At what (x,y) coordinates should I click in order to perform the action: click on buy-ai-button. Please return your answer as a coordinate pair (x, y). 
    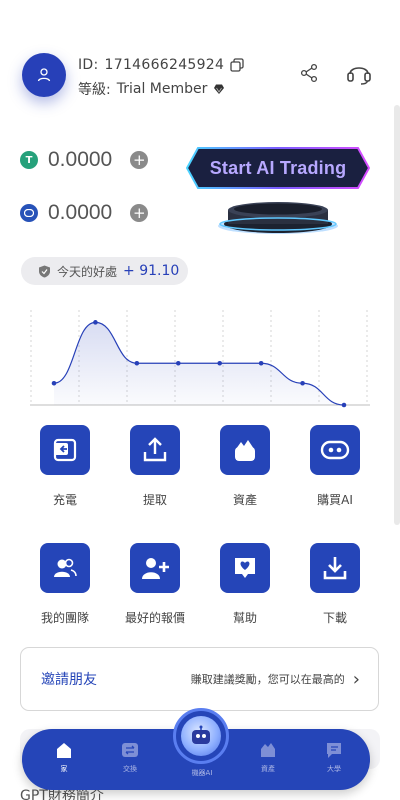
    Looking at the image, I should click on (335, 450).